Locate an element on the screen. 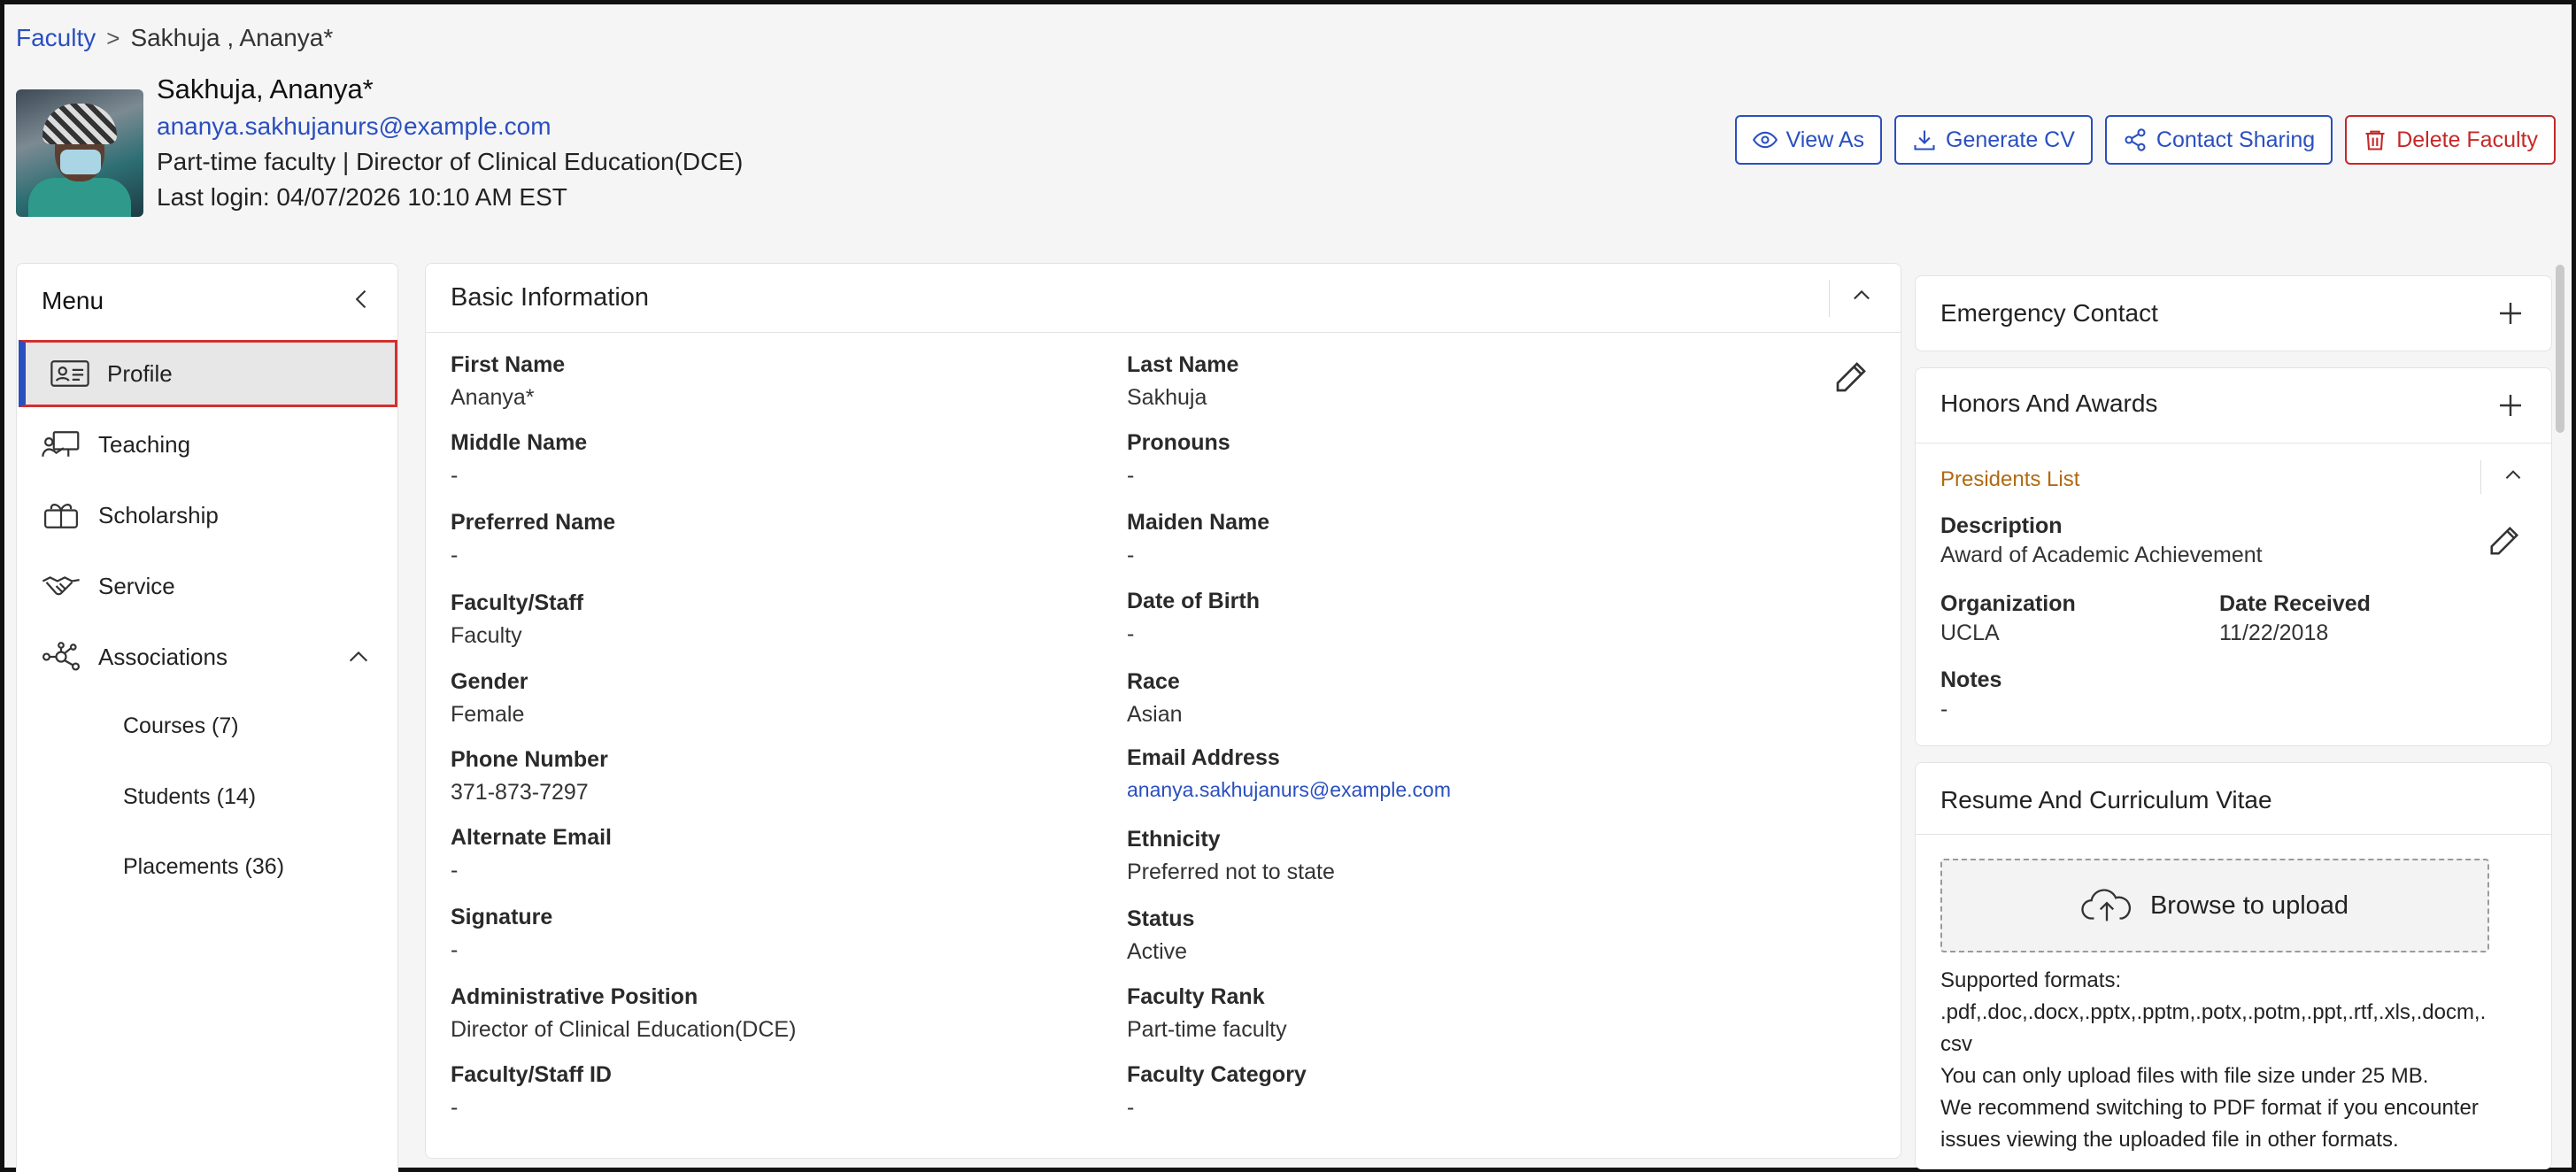  view-as-button: View As is located at coordinates (1808, 140).